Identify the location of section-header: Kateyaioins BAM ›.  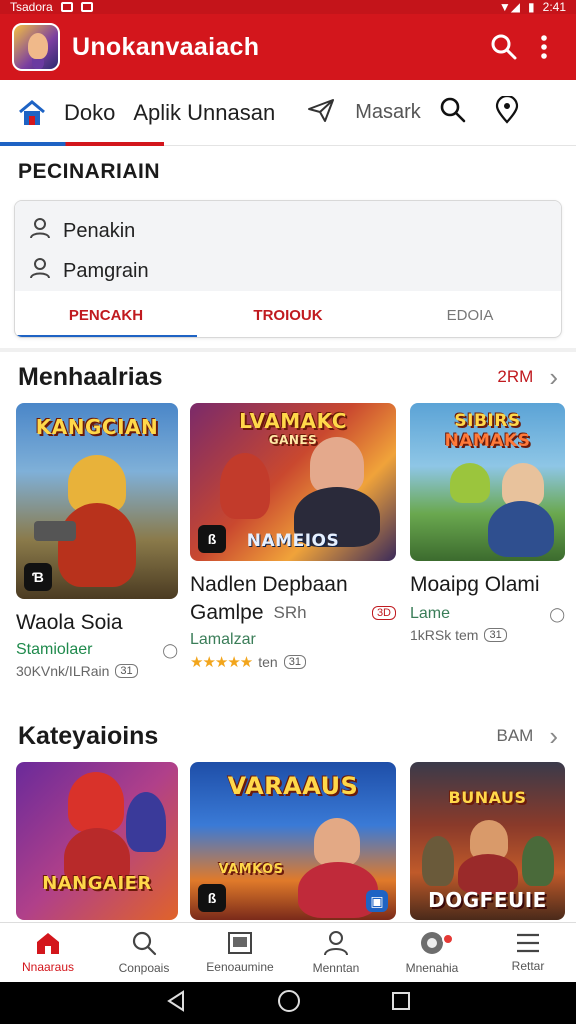
(288, 736).